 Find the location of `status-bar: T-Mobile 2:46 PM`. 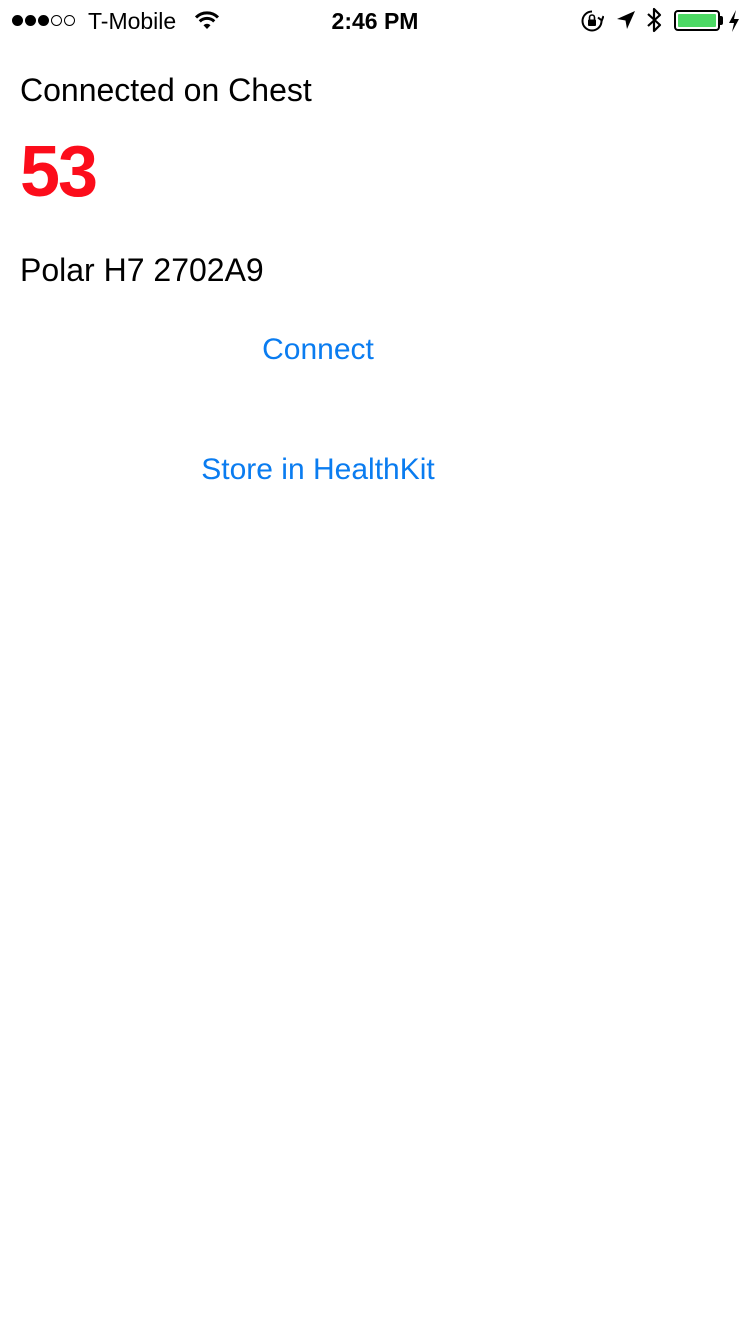

status-bar: T-Mobile 2:46 PM is located at coordinates (375, 20).